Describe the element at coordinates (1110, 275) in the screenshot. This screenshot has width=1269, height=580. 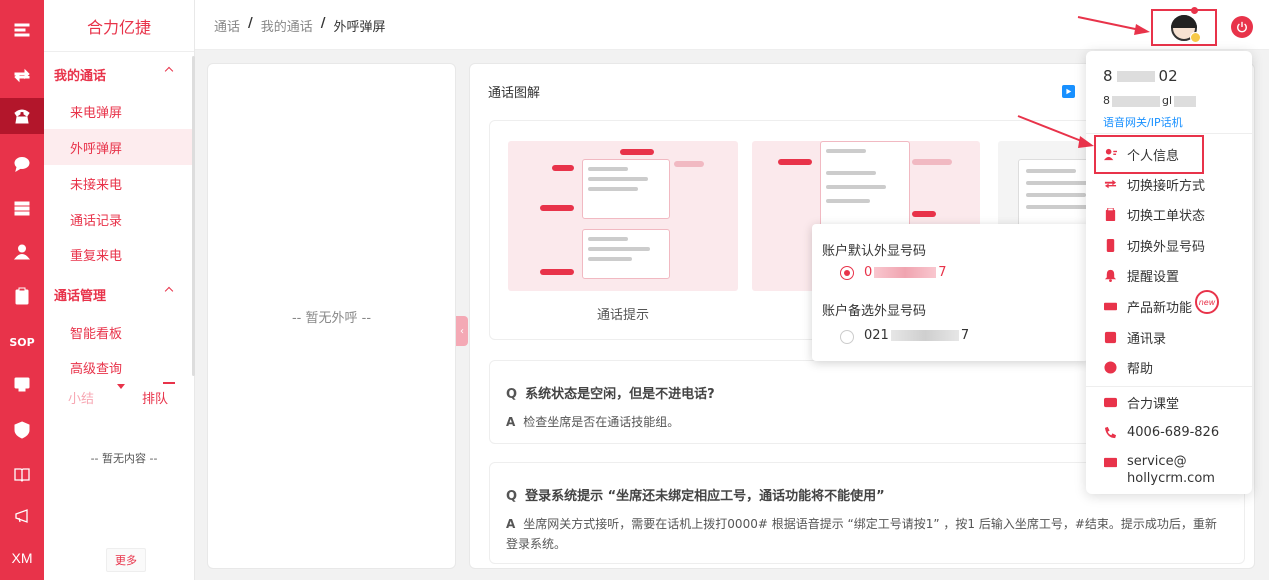
I see `bell-icon` at that location.